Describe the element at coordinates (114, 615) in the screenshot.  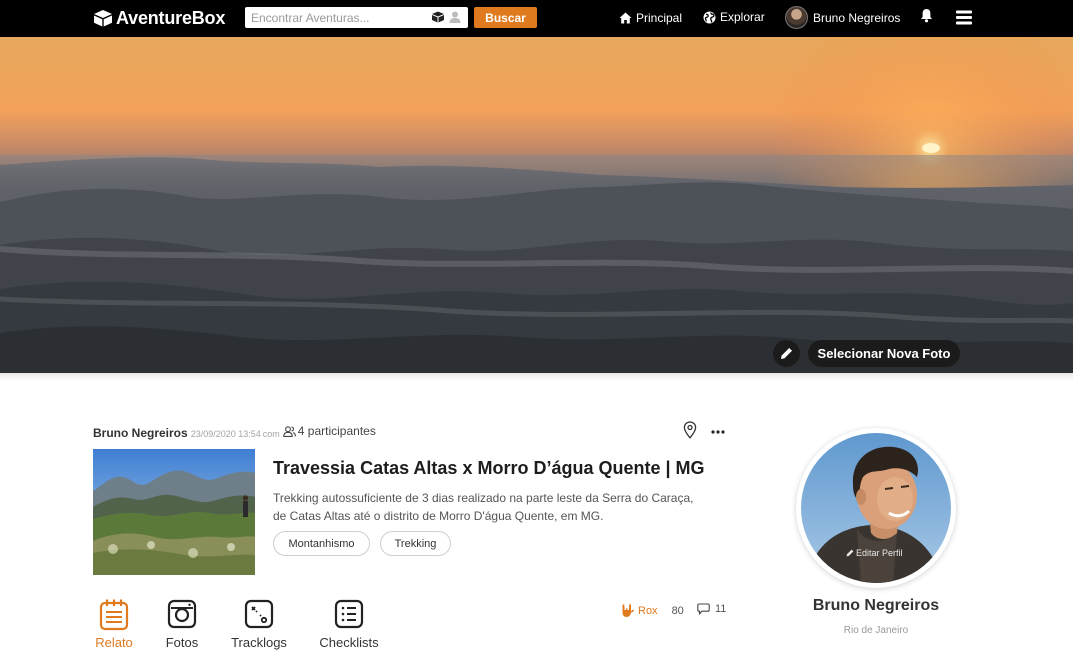
I see `notebook-icon` at that location.